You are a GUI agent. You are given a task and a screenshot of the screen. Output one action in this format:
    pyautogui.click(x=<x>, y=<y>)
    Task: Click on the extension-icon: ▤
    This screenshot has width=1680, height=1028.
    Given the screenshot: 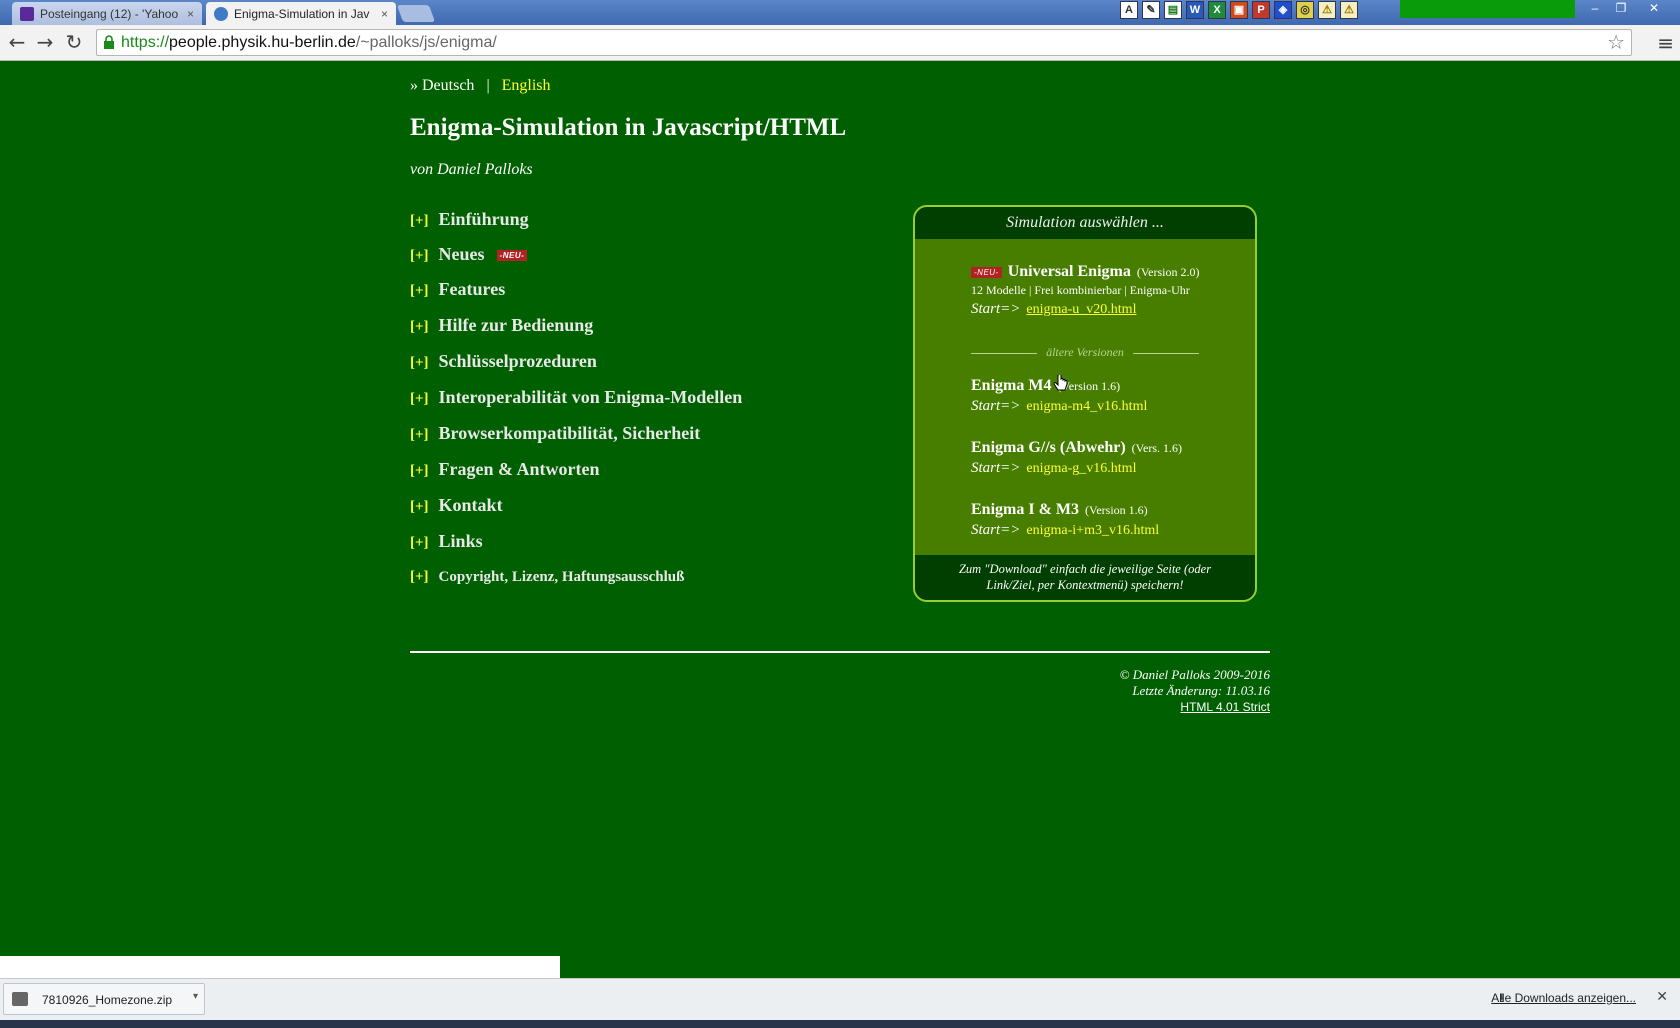 What is the action you would take?
    pyautogui.click(x=1173, y=10)
    